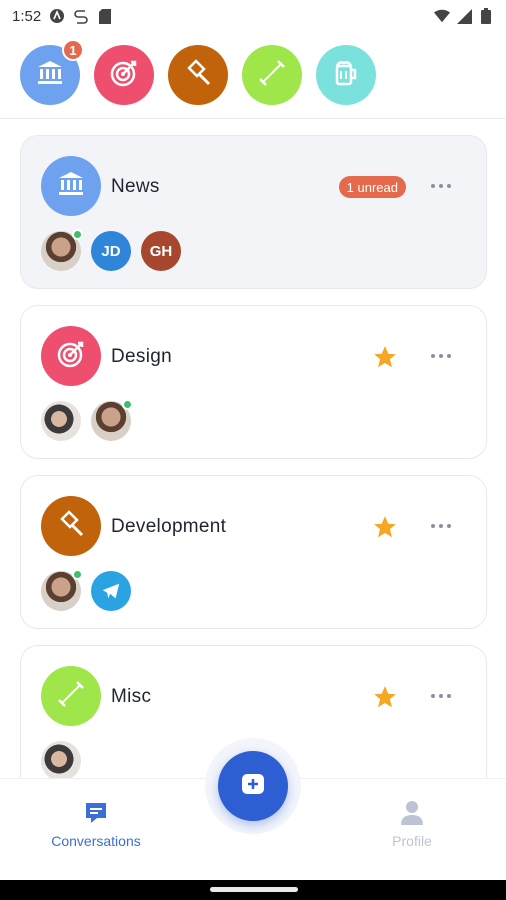 This screenshot has height=900, width=506. Describe the element at coordinates (372, 187) in the screenshot. I see `unread-badge: 1 unread` at that location.